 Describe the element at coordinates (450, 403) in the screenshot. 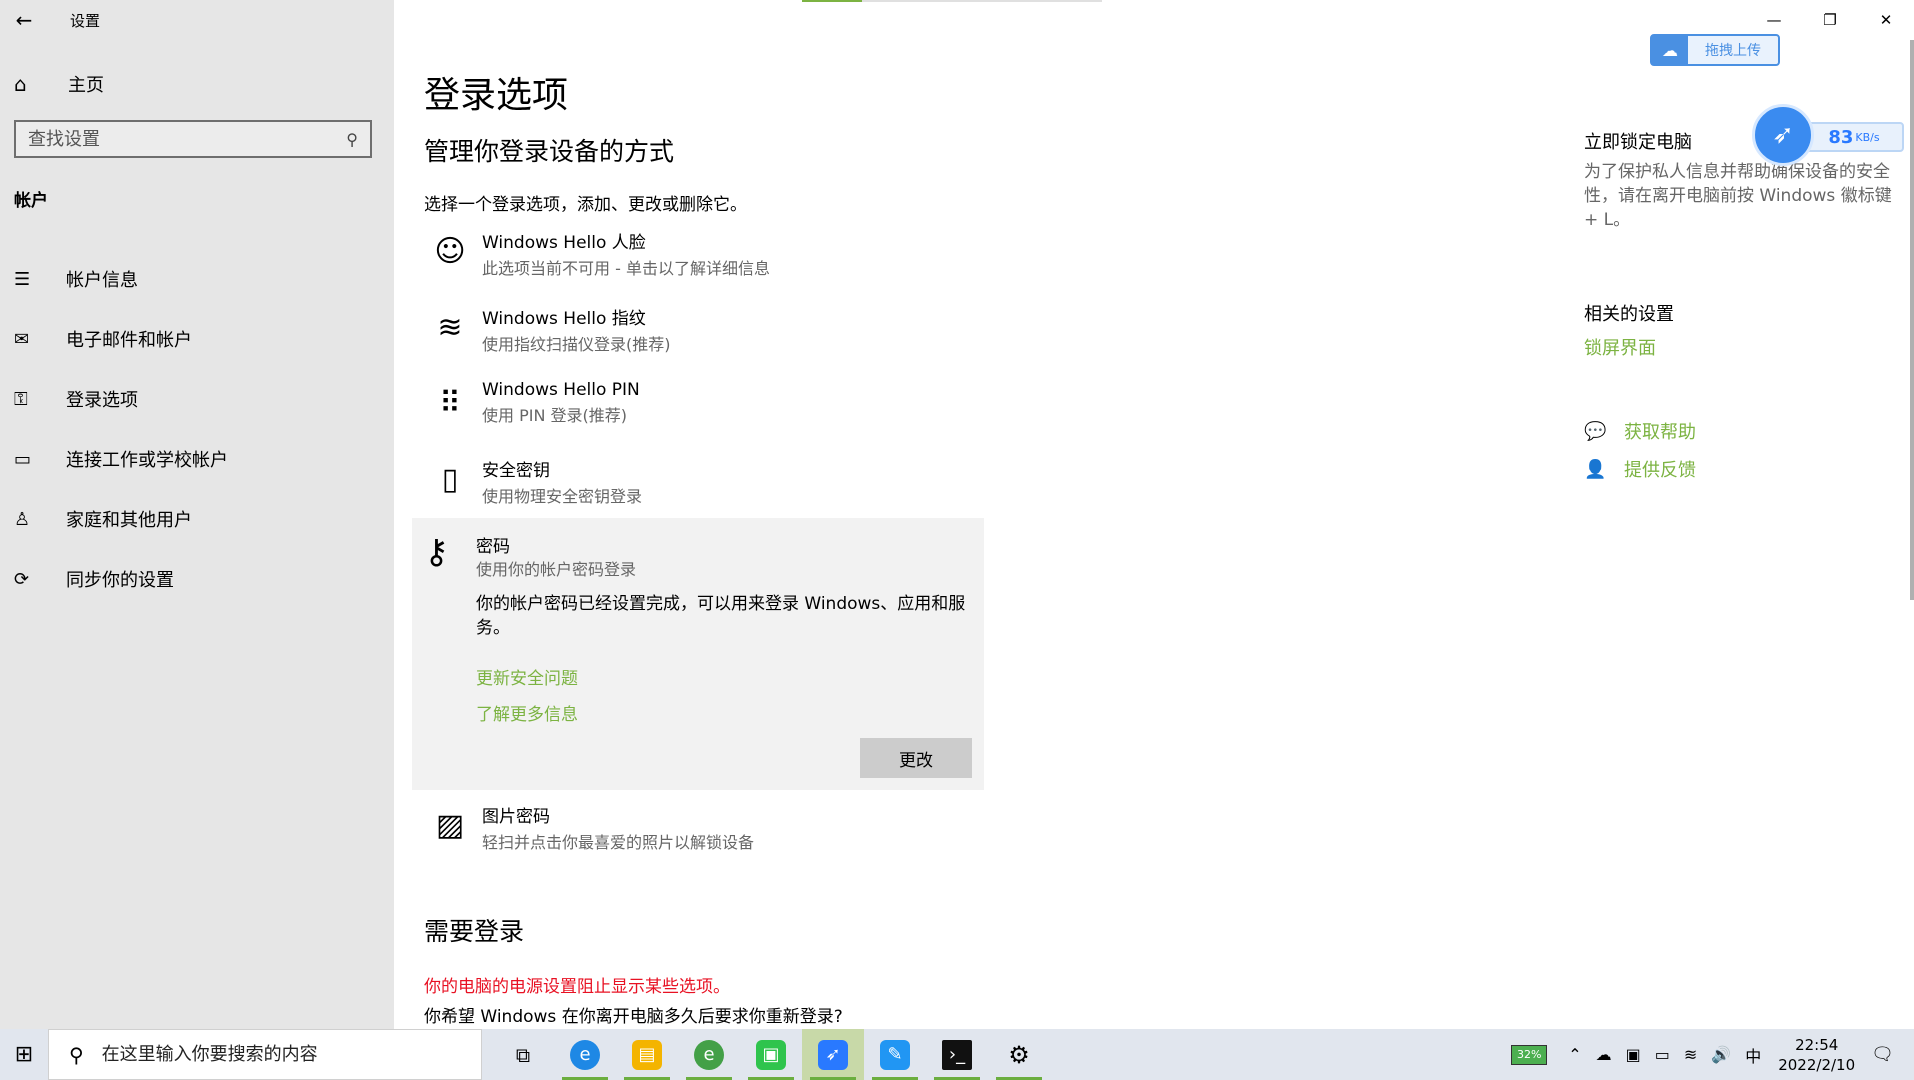

I see `keypad-icon: ⠿` at that location.